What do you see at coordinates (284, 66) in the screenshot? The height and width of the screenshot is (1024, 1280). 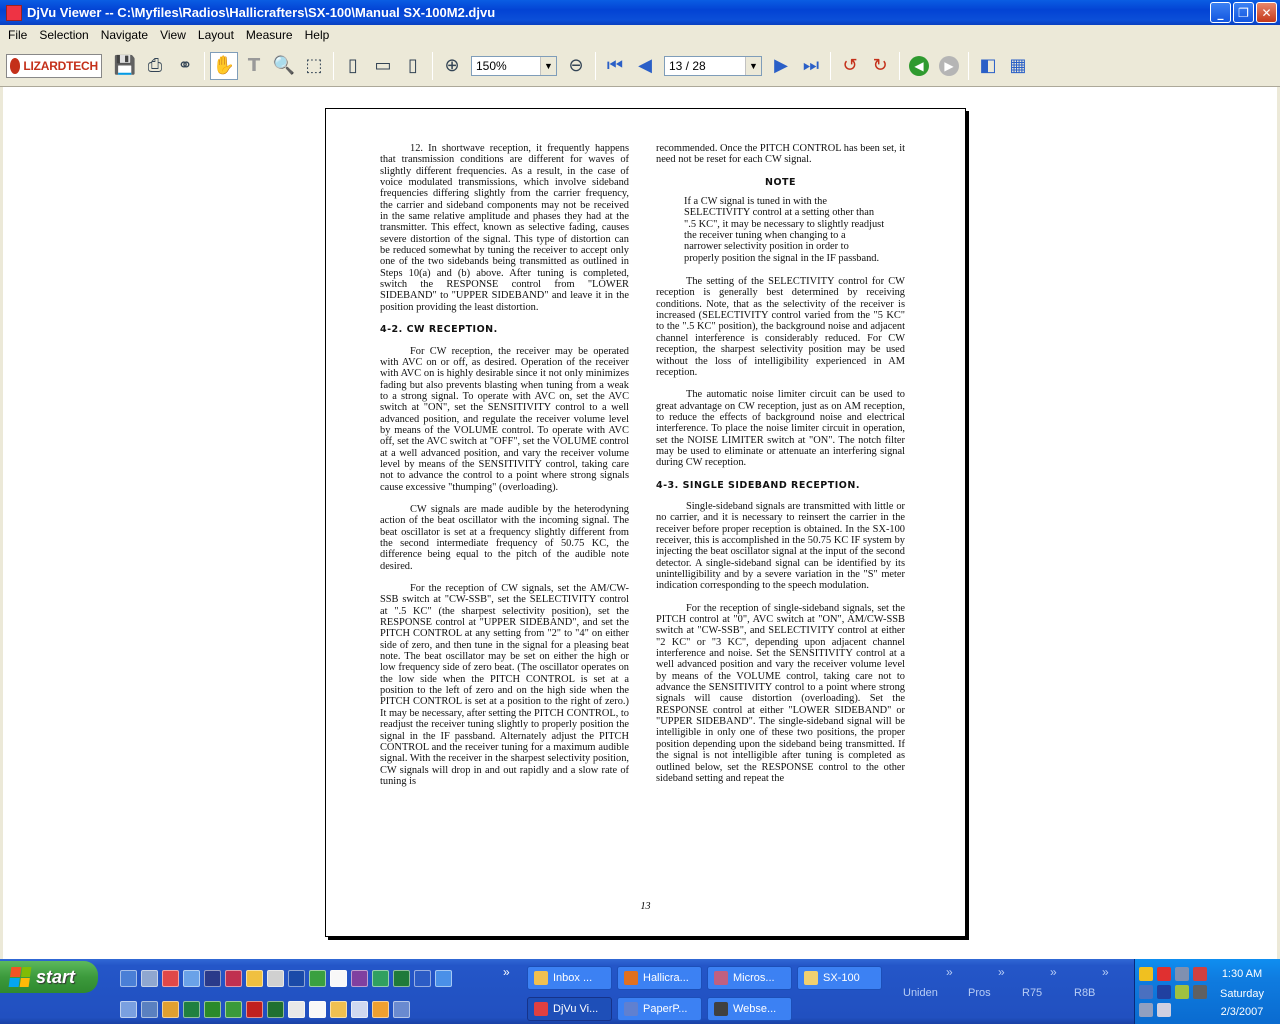 I see `zoom-tool-button: 🔍` at bounding box center [284, 66].